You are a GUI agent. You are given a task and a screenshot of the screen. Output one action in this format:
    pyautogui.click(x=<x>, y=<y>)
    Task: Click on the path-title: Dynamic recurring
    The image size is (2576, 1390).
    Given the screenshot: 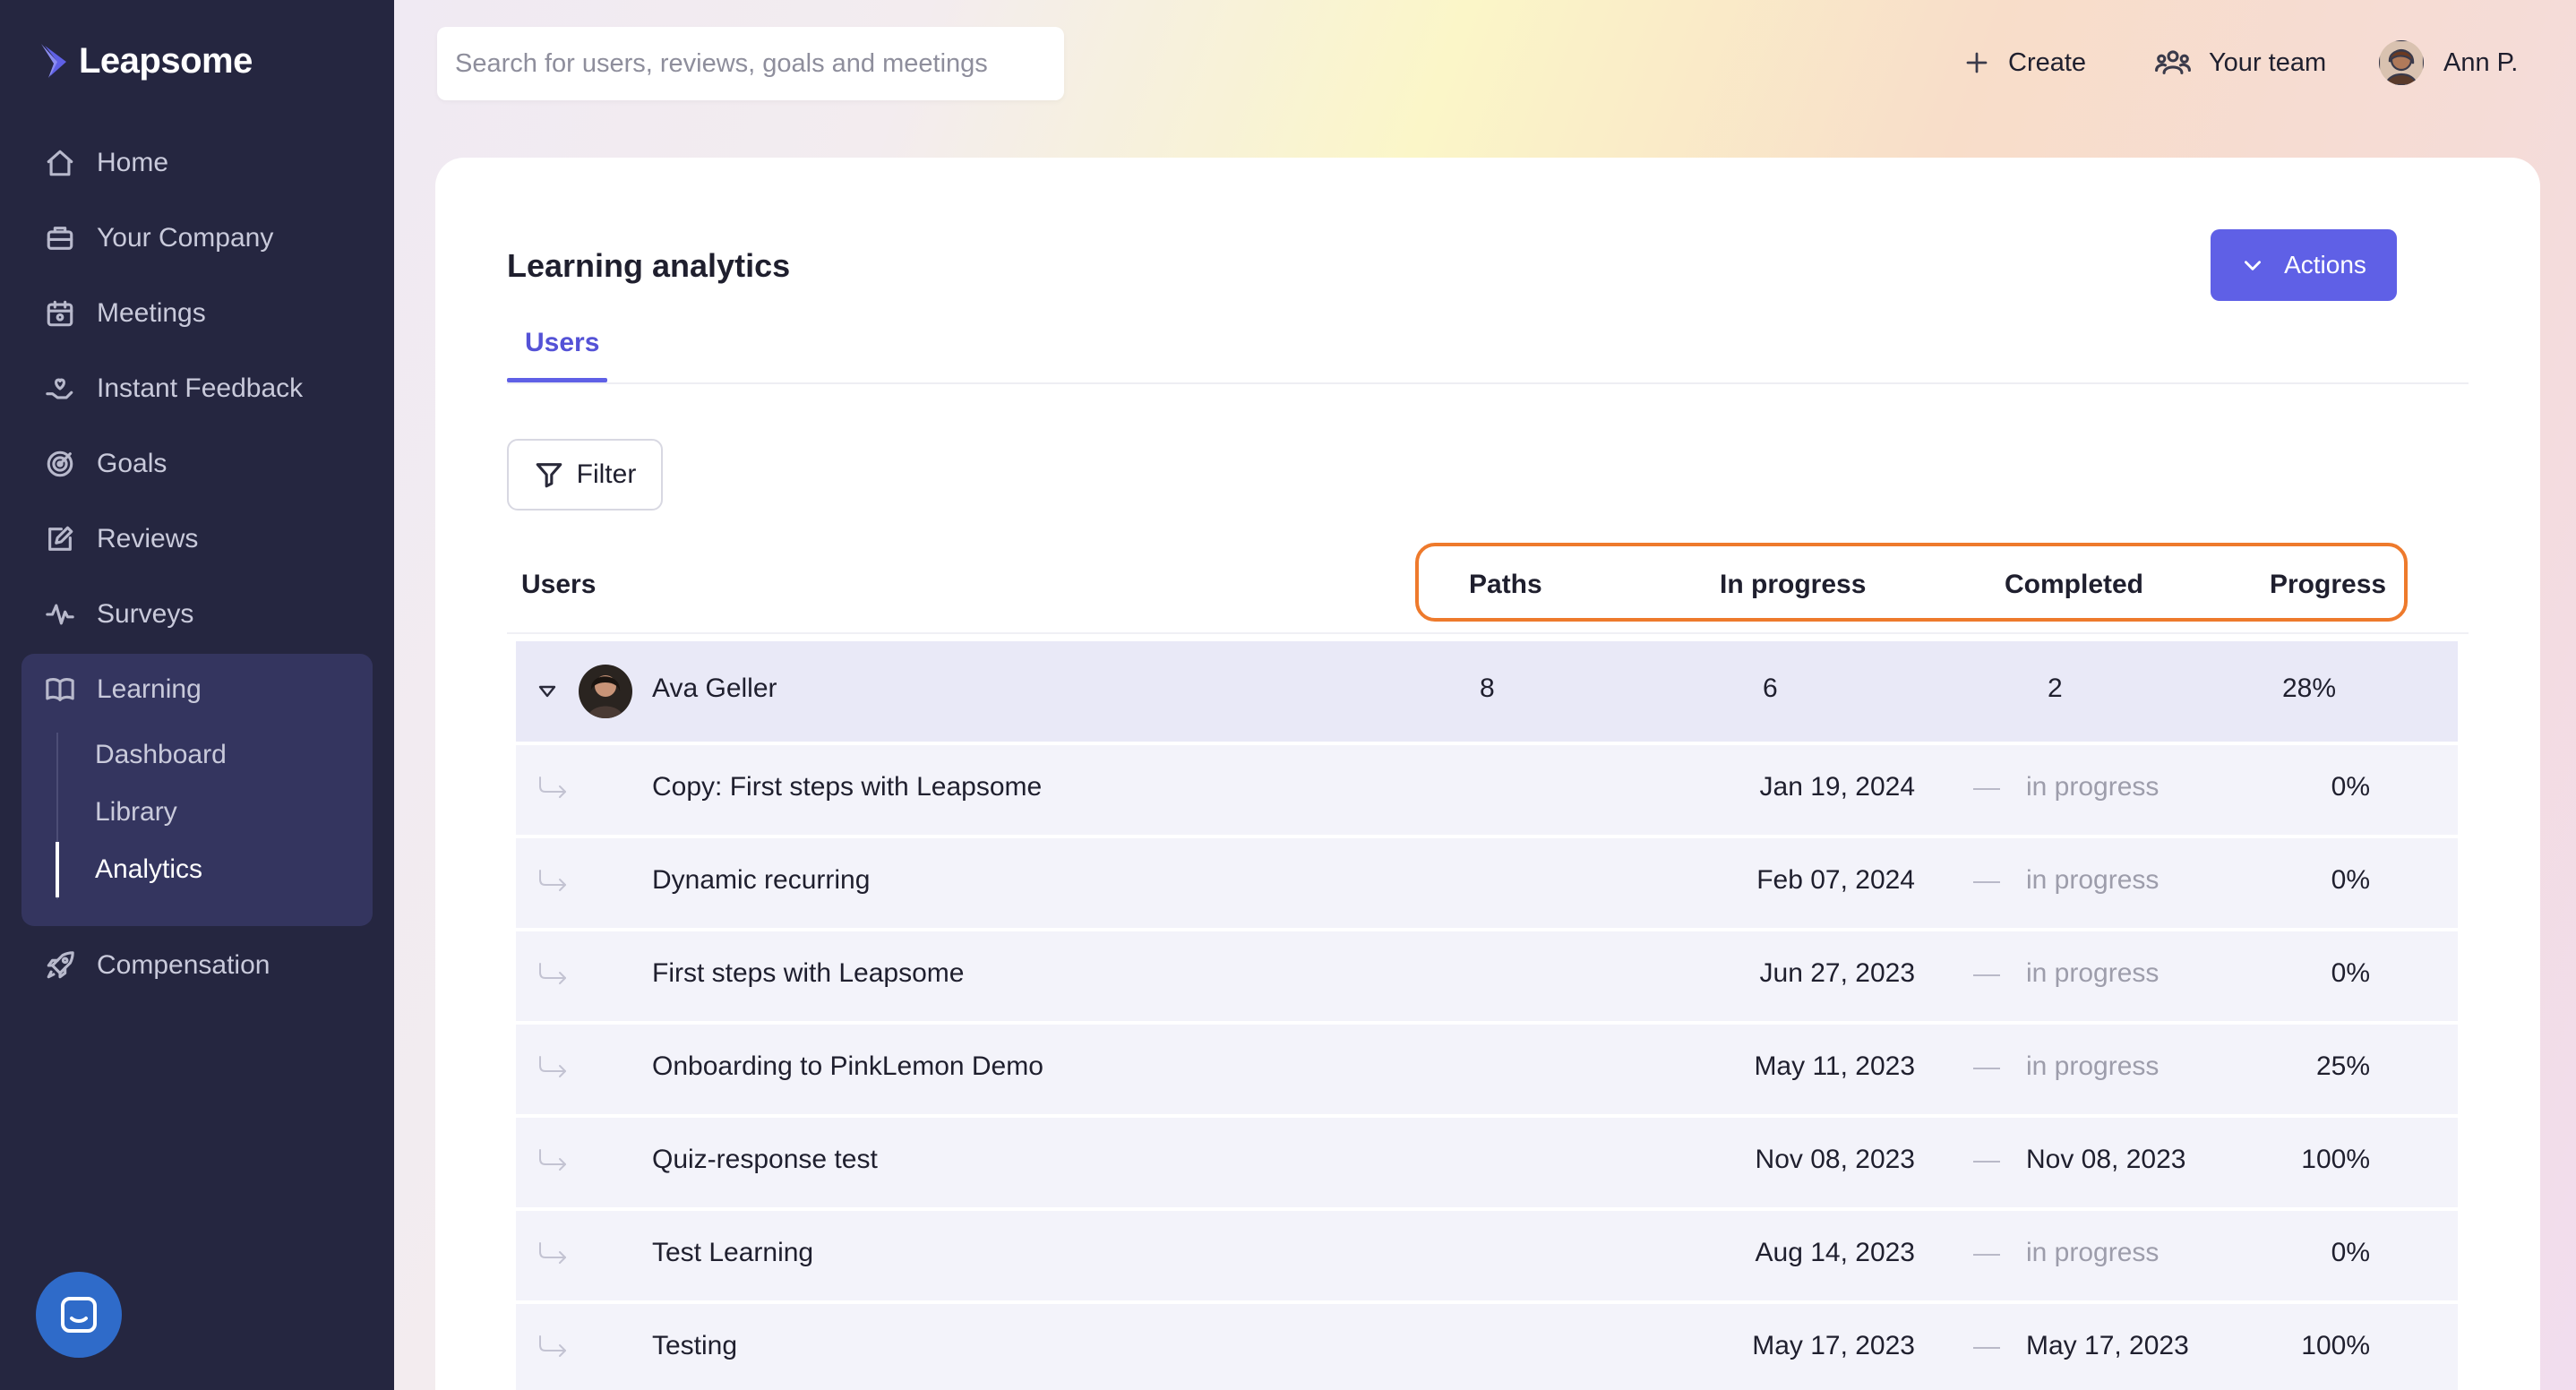 What is the action you would take?
    pyautogui.click(x=761, y=880)
    